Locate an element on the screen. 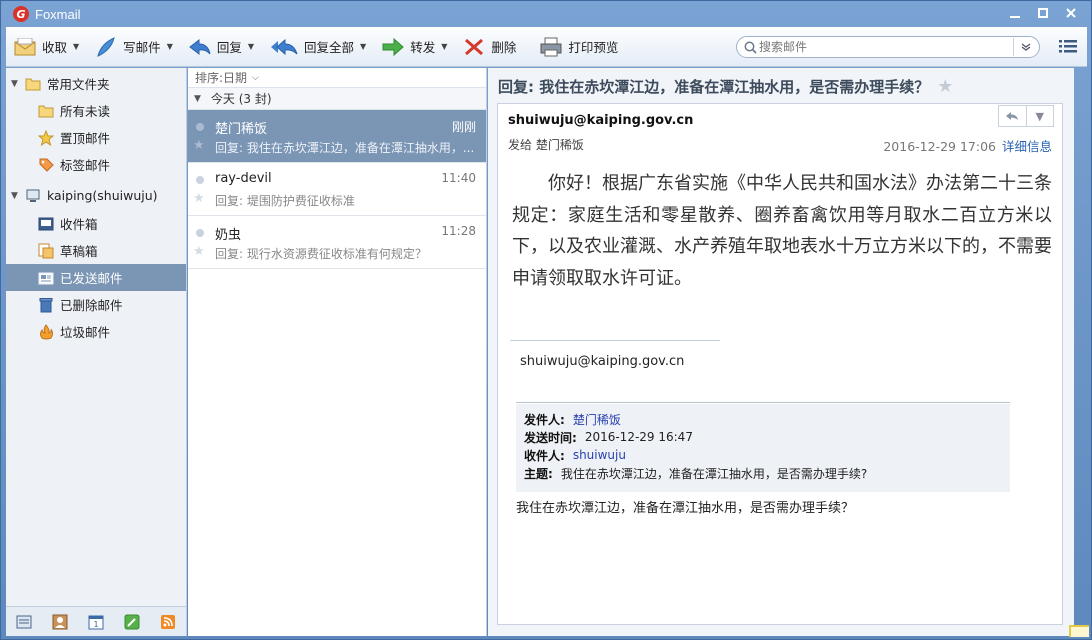 The image size is (1092, 640). mail-subject: 回复: 现行水资源费征收标准有何规定？ is located at coordinates (321, 254).